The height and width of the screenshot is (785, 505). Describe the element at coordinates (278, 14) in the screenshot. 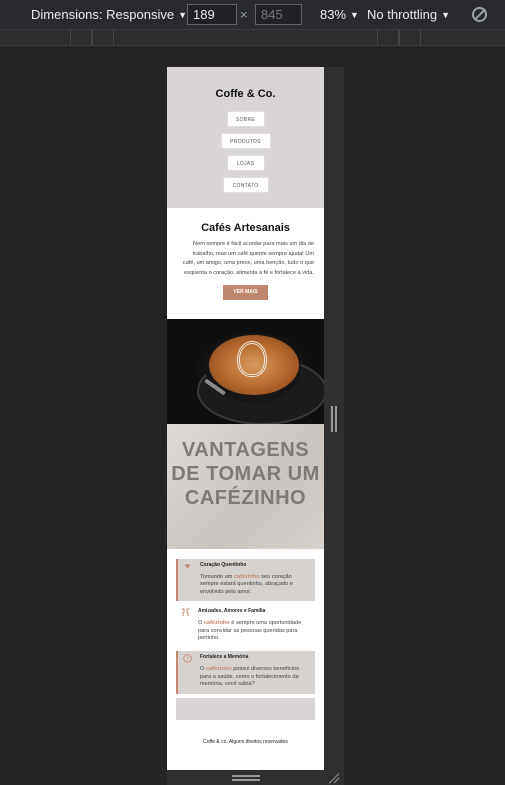

I see `height-input` at that location.